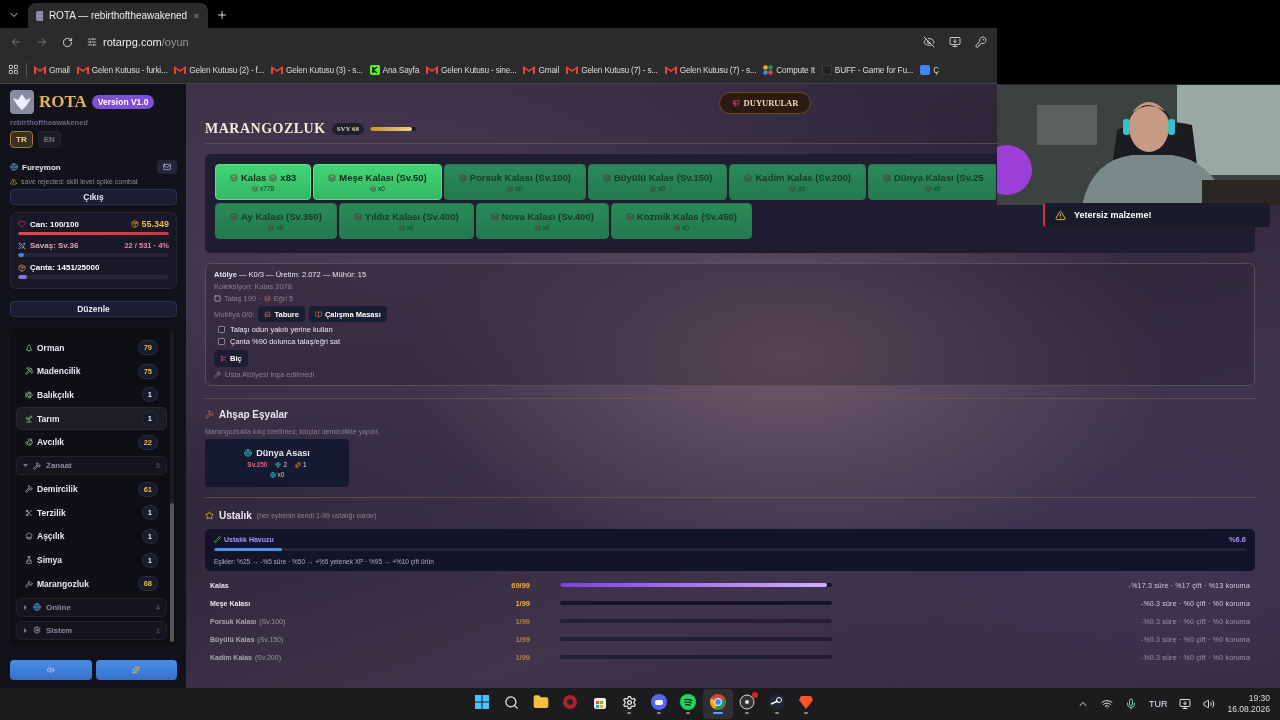  What do you see at coordinates (67, 42) in the screenshot?
I see `reload-icon` at bounding box center [67, 42].